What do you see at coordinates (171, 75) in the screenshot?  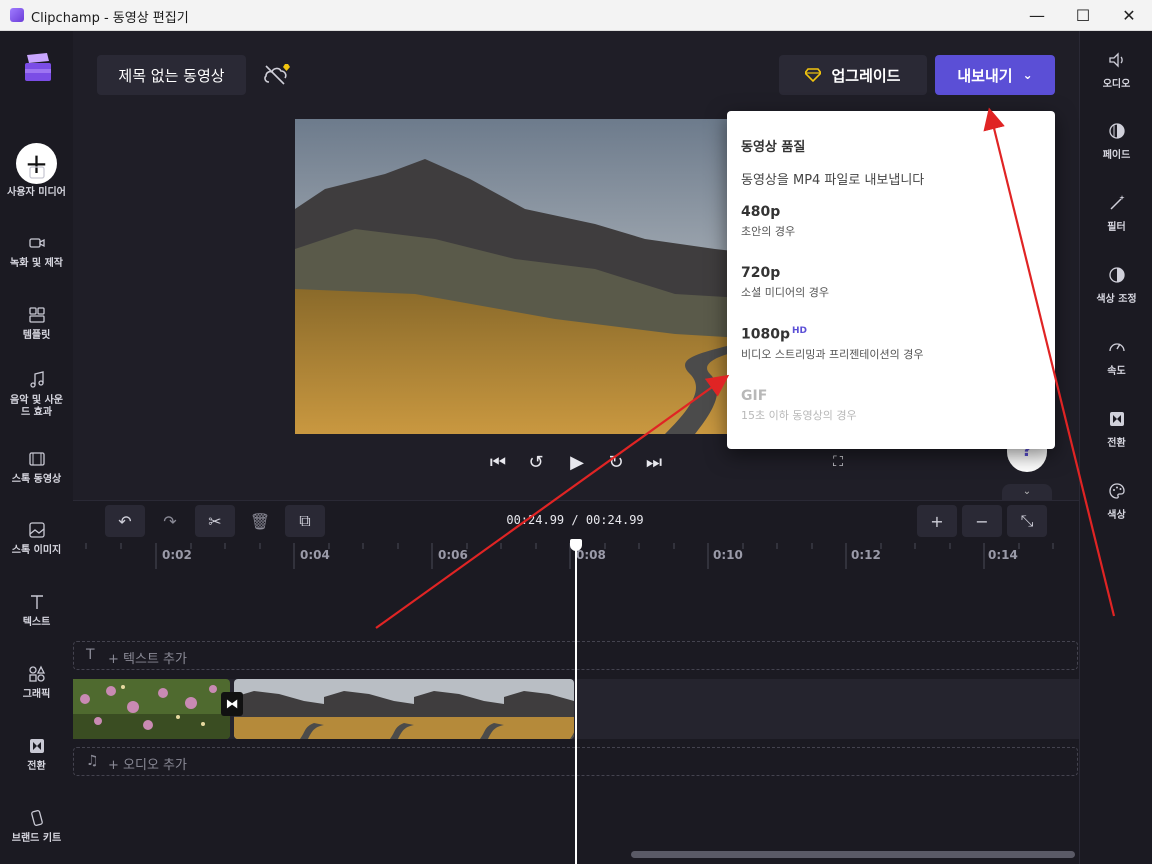 I see `project-title: 제목 없는 동영상` at bounding box center [171, 75].